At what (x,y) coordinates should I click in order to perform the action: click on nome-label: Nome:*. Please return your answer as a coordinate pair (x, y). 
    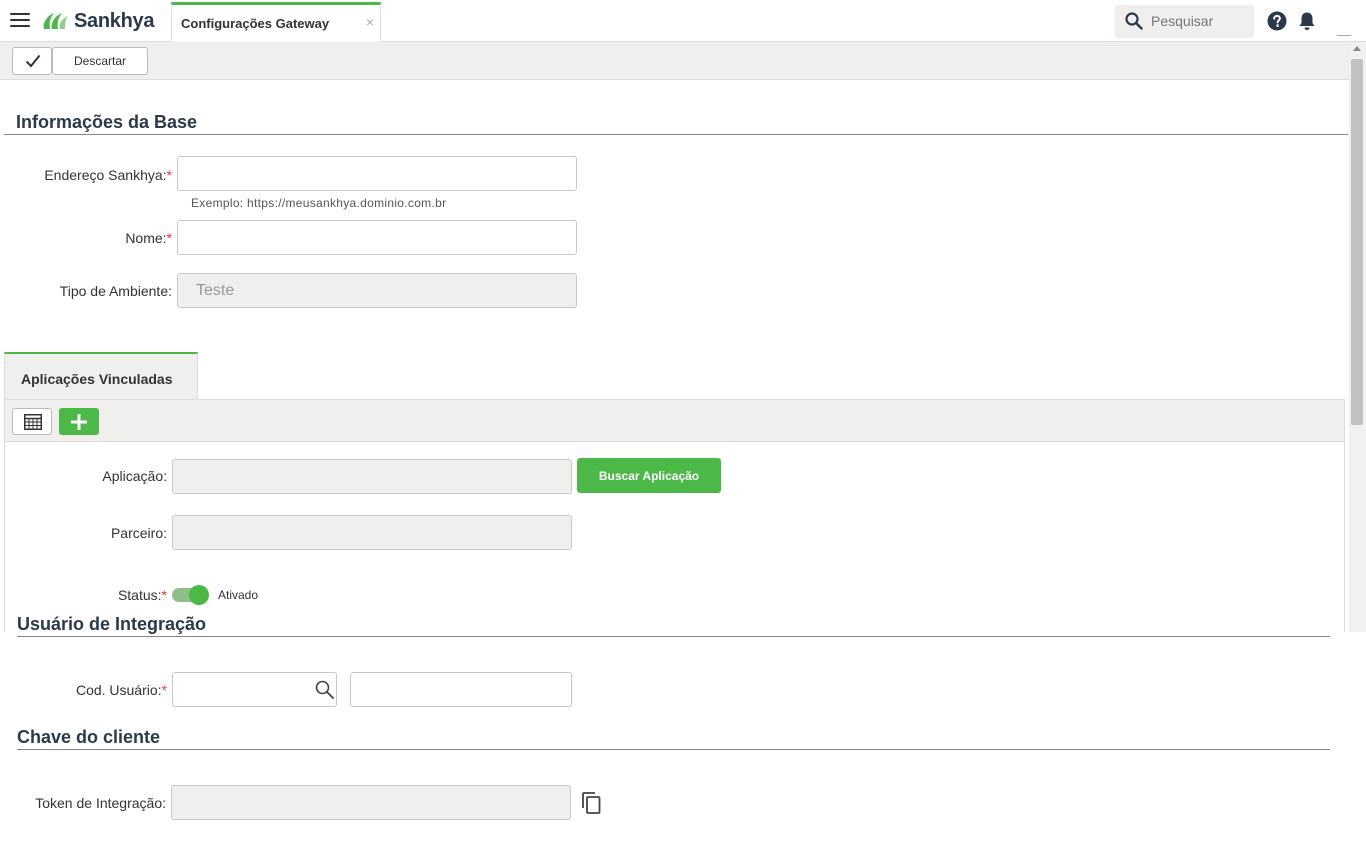
    Looking at the image, I should click on (148, 238).